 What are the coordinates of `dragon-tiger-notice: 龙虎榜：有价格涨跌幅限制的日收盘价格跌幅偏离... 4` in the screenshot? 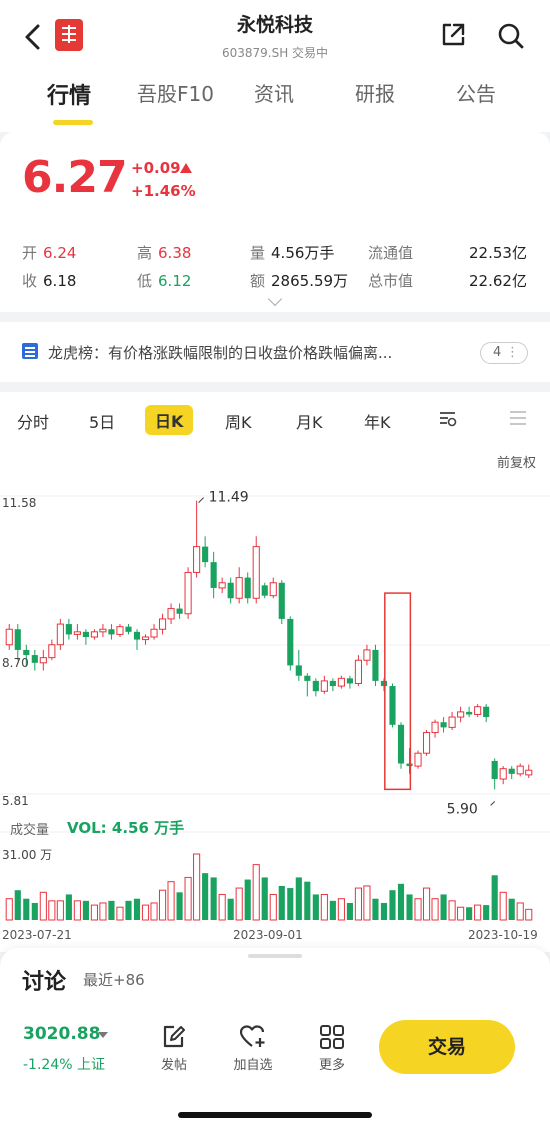 It's located at (275, 352).